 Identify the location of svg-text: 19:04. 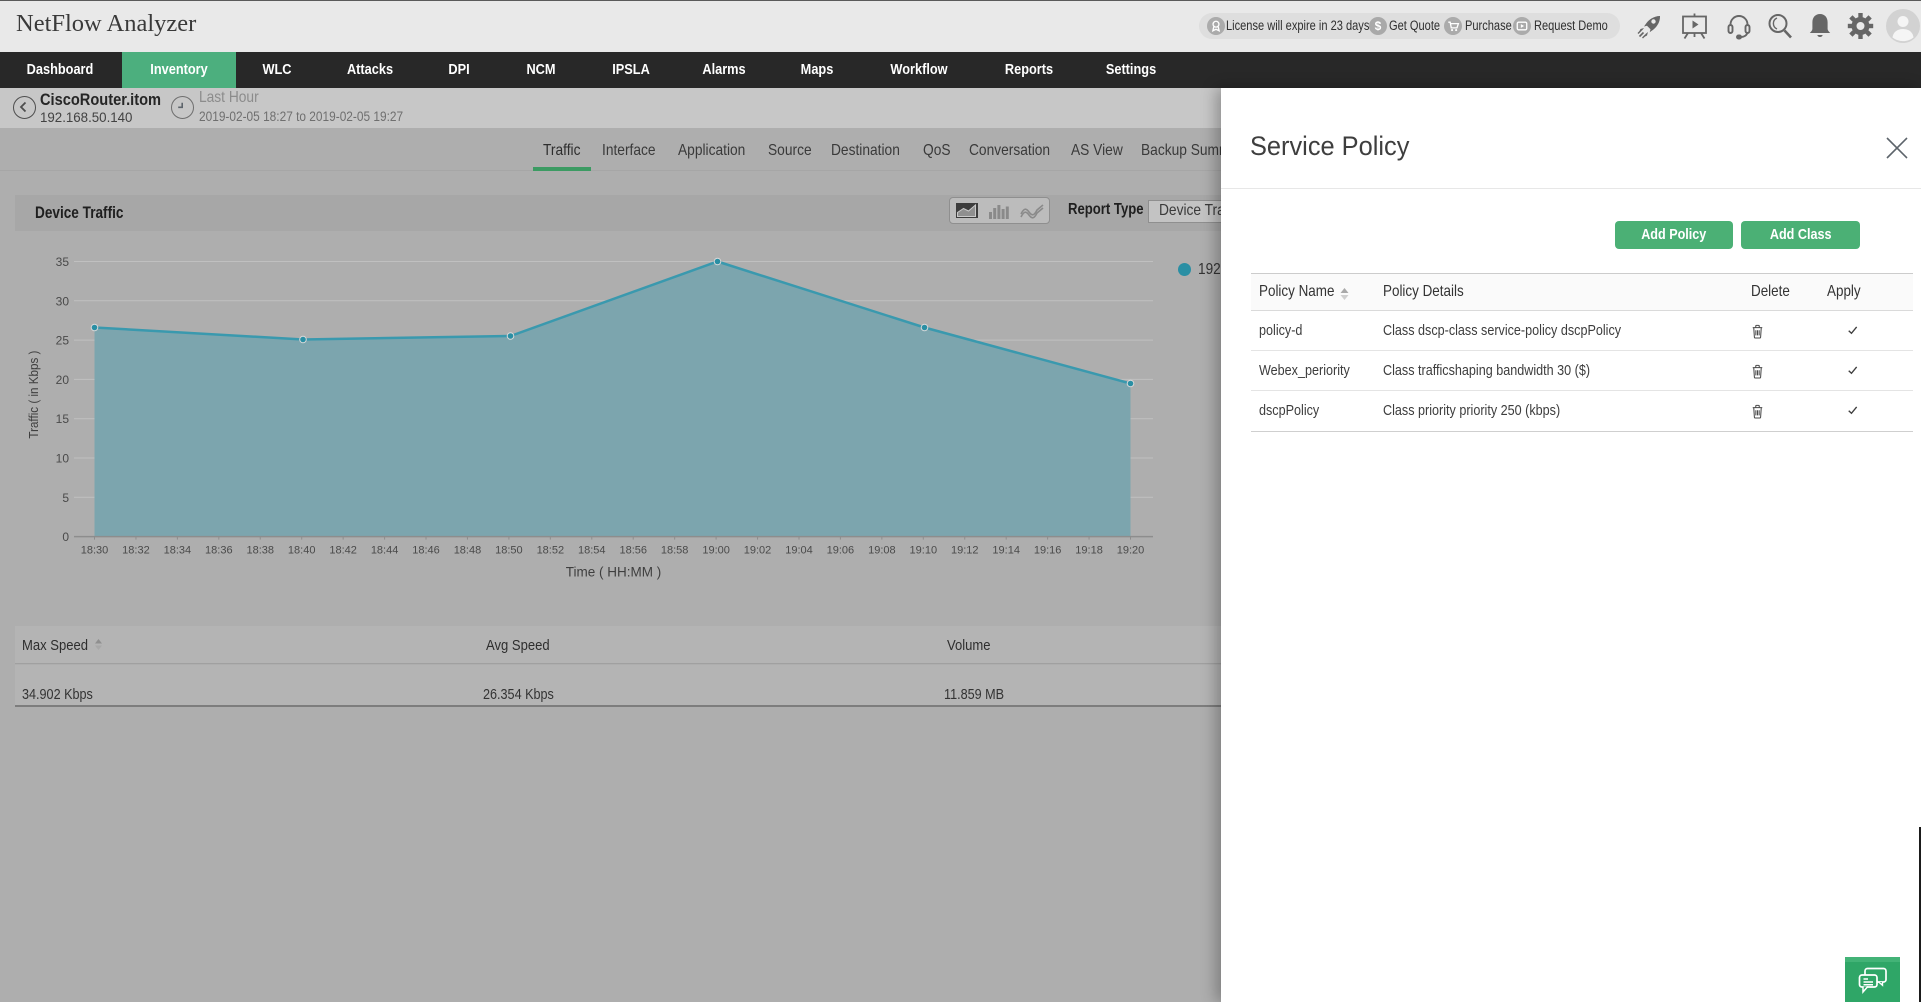
(799, 551).